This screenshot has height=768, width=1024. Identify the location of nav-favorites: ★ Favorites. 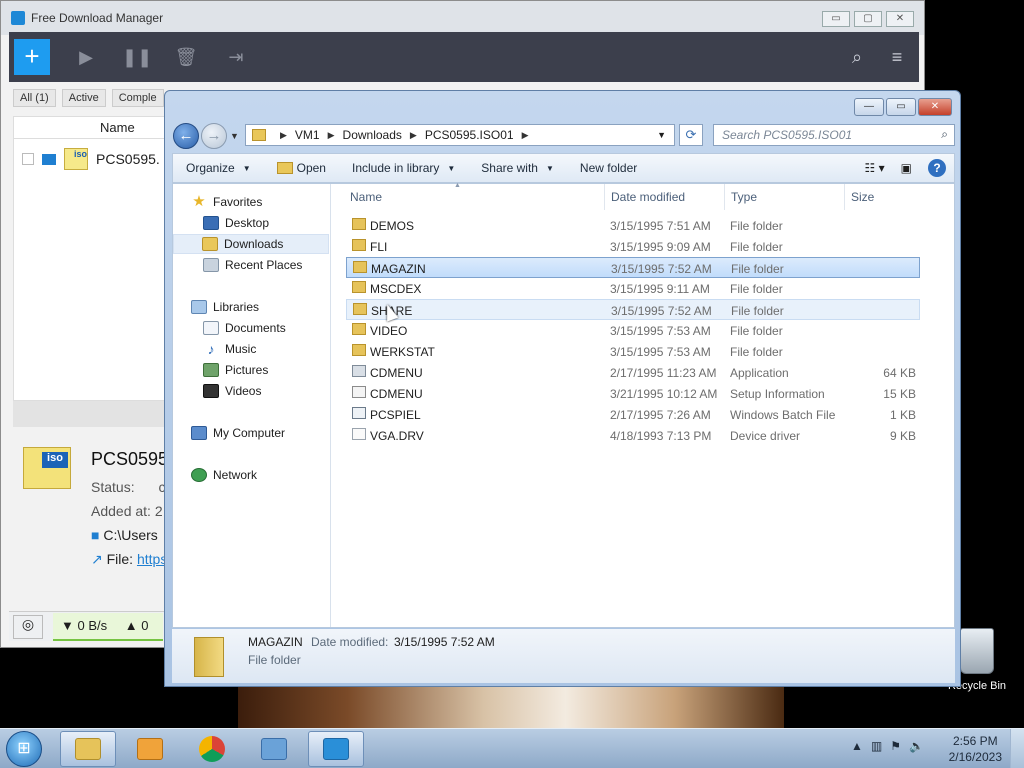
(226, 202).